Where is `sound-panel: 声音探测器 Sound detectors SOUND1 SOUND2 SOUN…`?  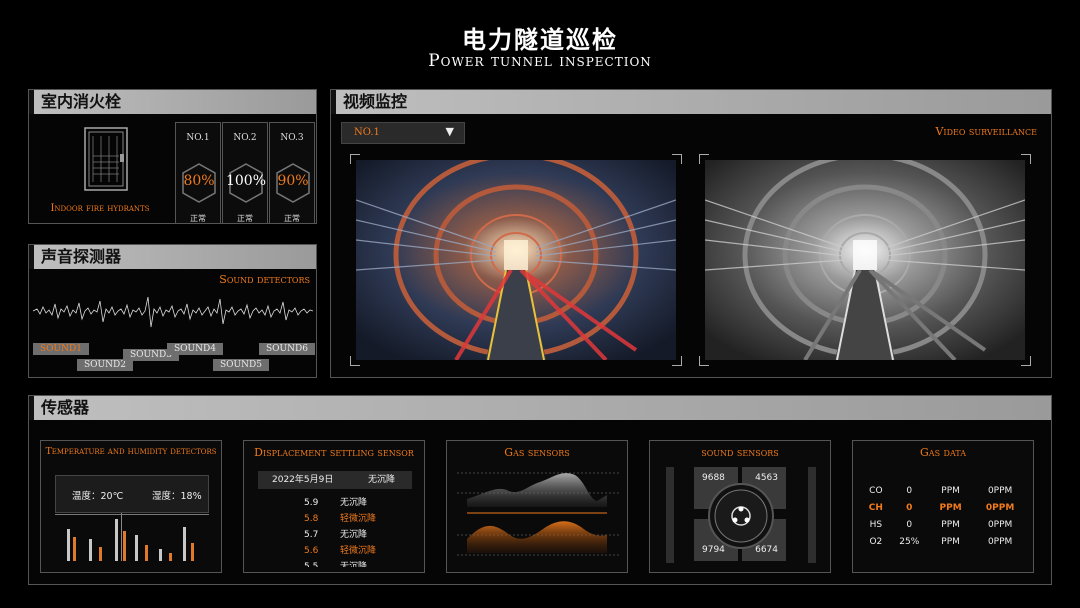
sound-panel: 声音探测器 Sound detectors SOUND1 SOUND2 SOUN… is located at coordinates (172, 311).